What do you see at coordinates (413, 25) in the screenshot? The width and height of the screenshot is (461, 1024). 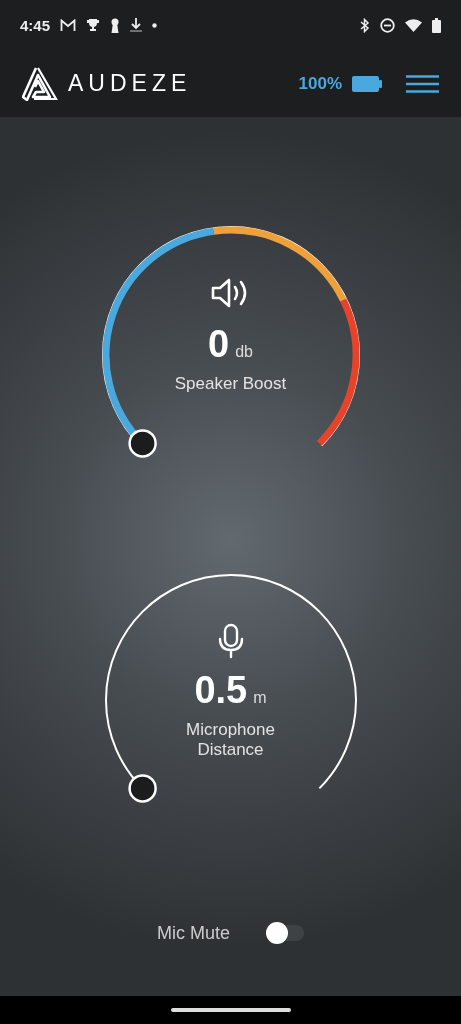 I see `wifi-icon` at bounding box center [413, 25].